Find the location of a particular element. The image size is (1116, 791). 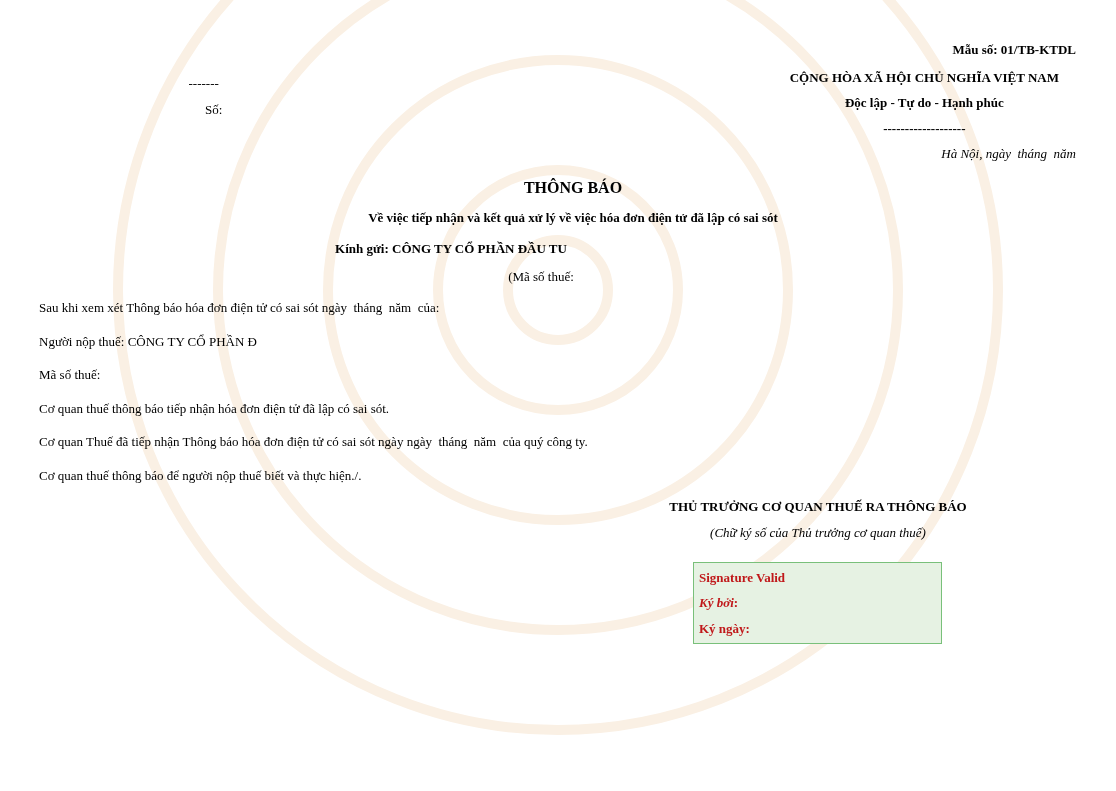

body-paragraph: Cơ quan thuế thông báo để người nộp thuế biết và thực hiện./. is located at coordinates (200, 475).